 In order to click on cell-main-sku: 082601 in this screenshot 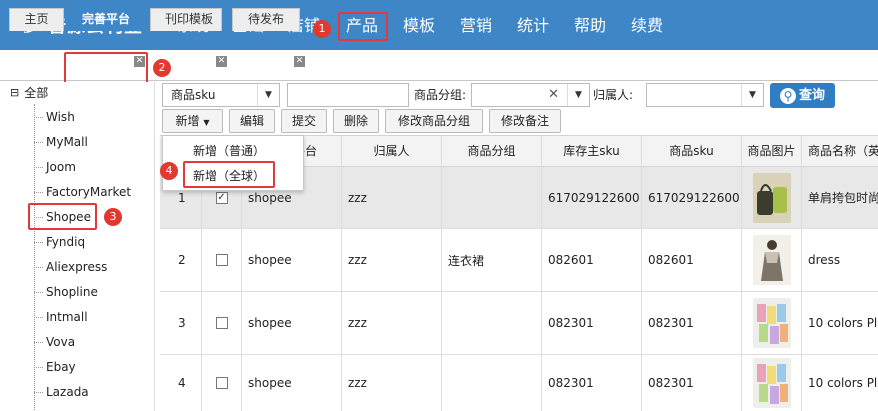, I will do `click(592, 260)`.